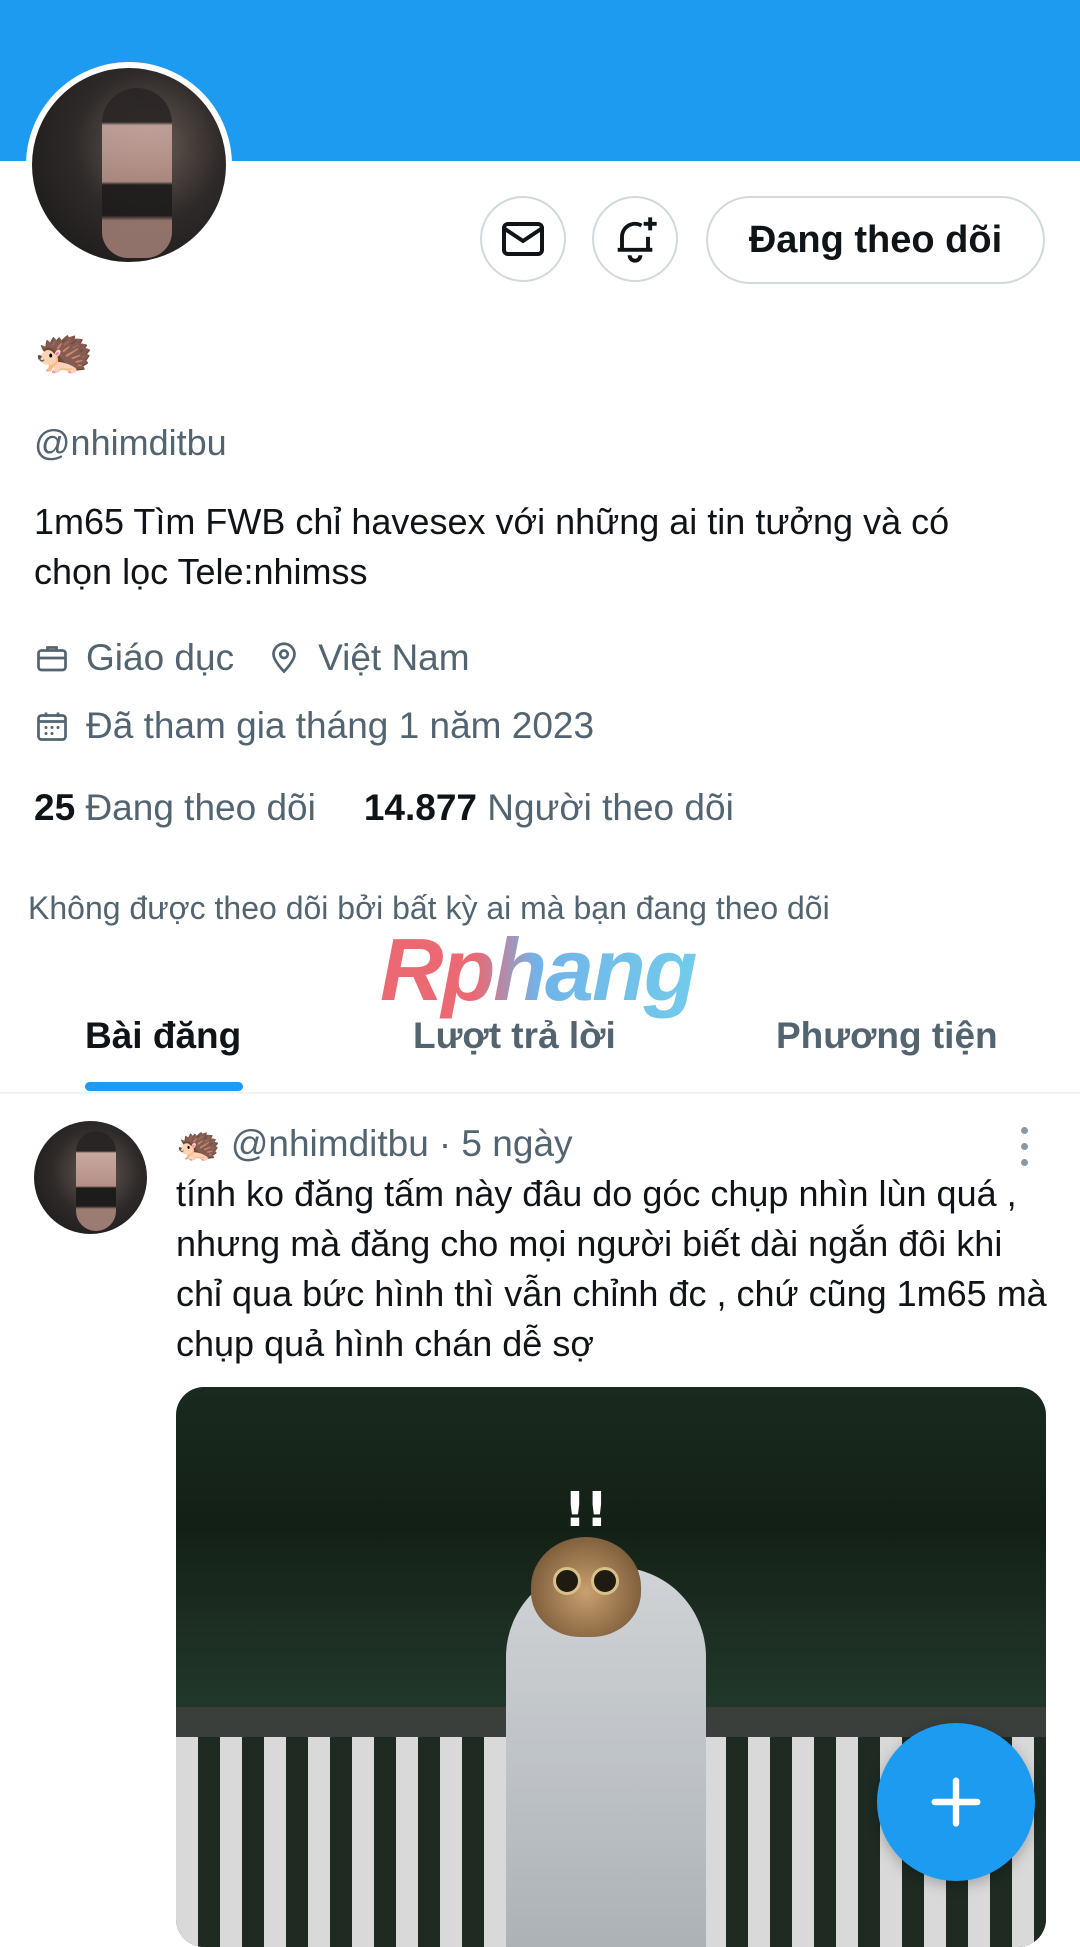 The width and height of the screenshot is (1080, 1947). I want to click on profile-joined-row: Đã tham gia tháng 1 năm 2023, so click(314, 726).